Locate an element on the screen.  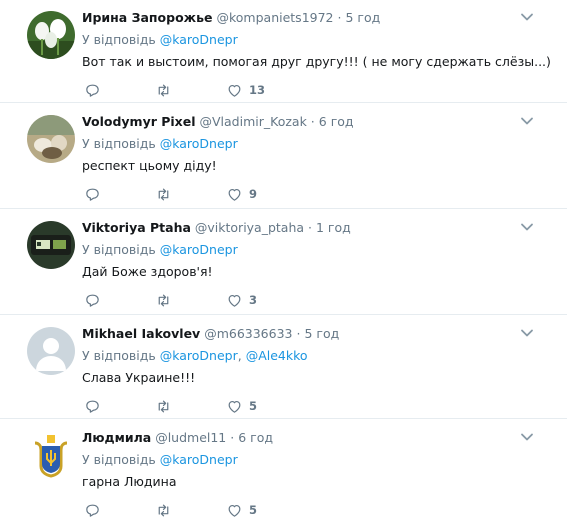
stones-avatar-icon is located at coordinates (51, 139).